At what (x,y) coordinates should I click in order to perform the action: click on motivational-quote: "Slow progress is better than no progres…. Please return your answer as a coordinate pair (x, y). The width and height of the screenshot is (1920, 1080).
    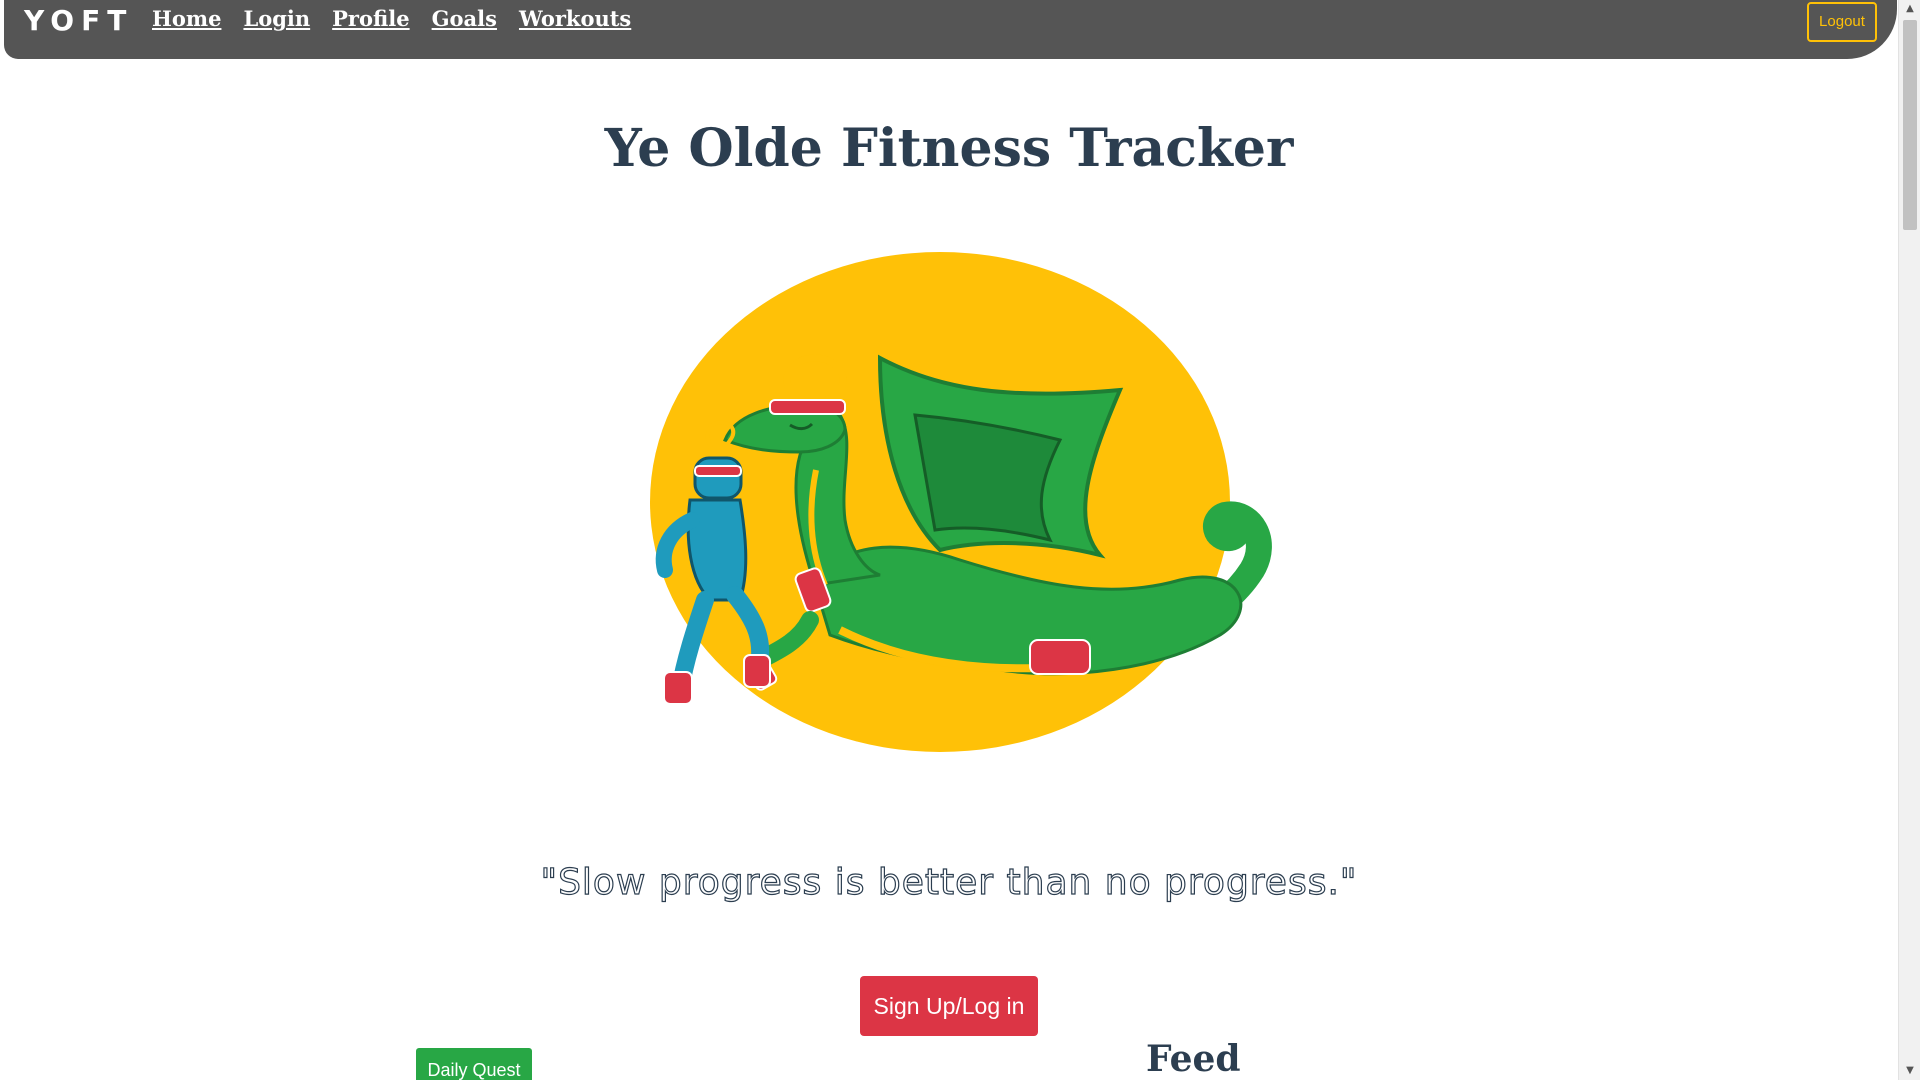
    Looking at the image, I should click on (949, 882).